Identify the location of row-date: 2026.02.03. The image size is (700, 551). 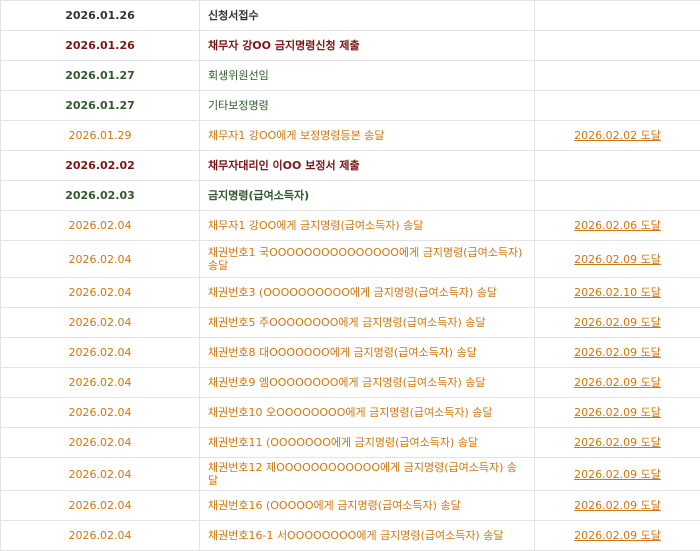
(100, 196).